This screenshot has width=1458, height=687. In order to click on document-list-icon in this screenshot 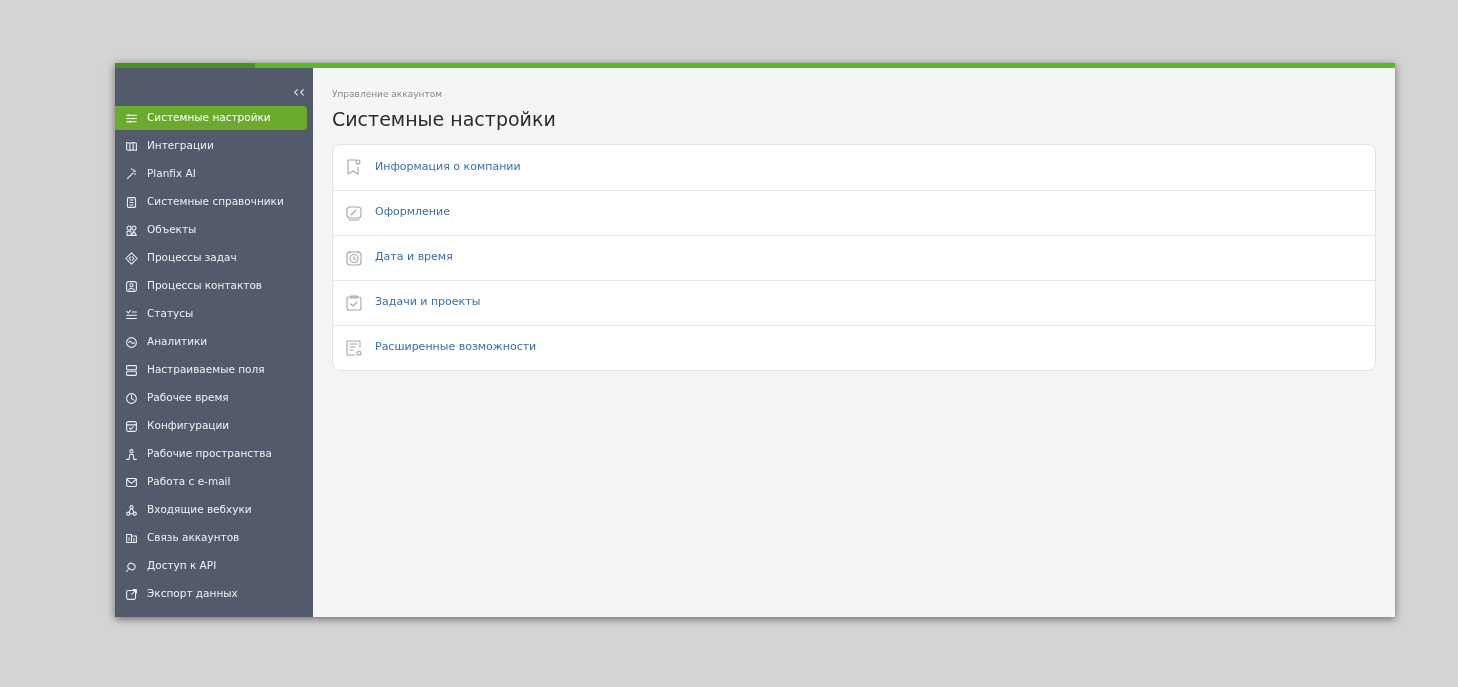, I will do `click(131, 202)`.